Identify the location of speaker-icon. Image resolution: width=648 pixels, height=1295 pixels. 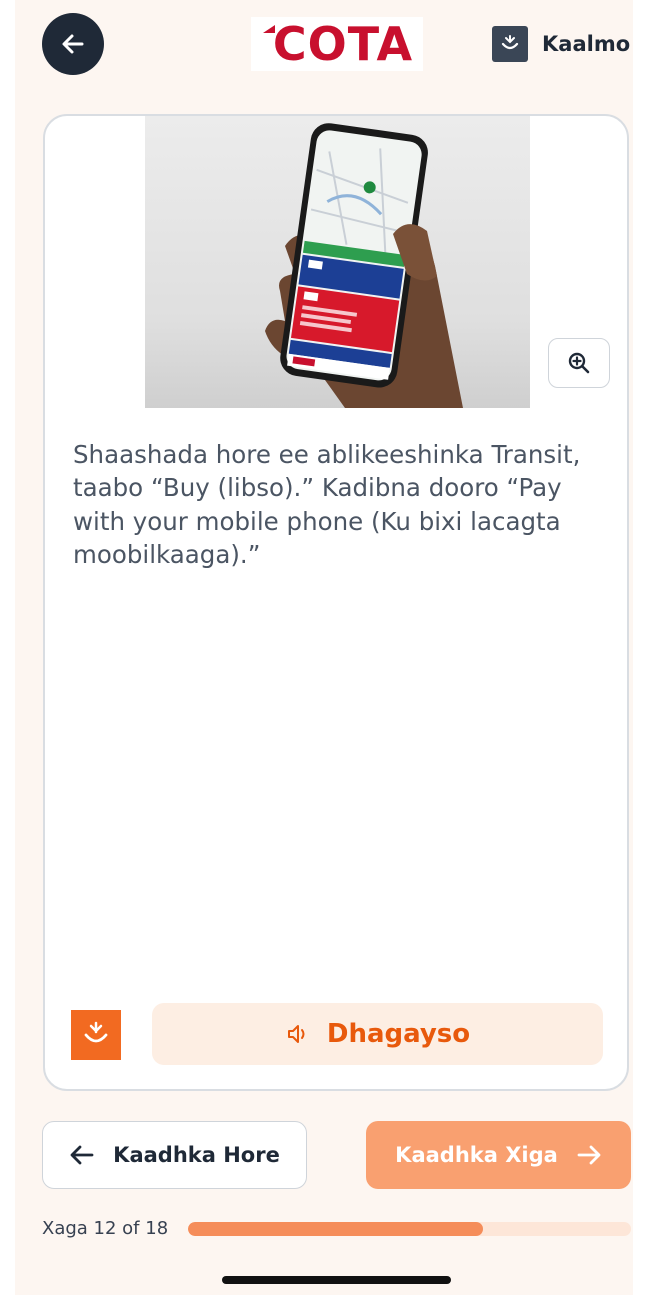
(296, 1034).